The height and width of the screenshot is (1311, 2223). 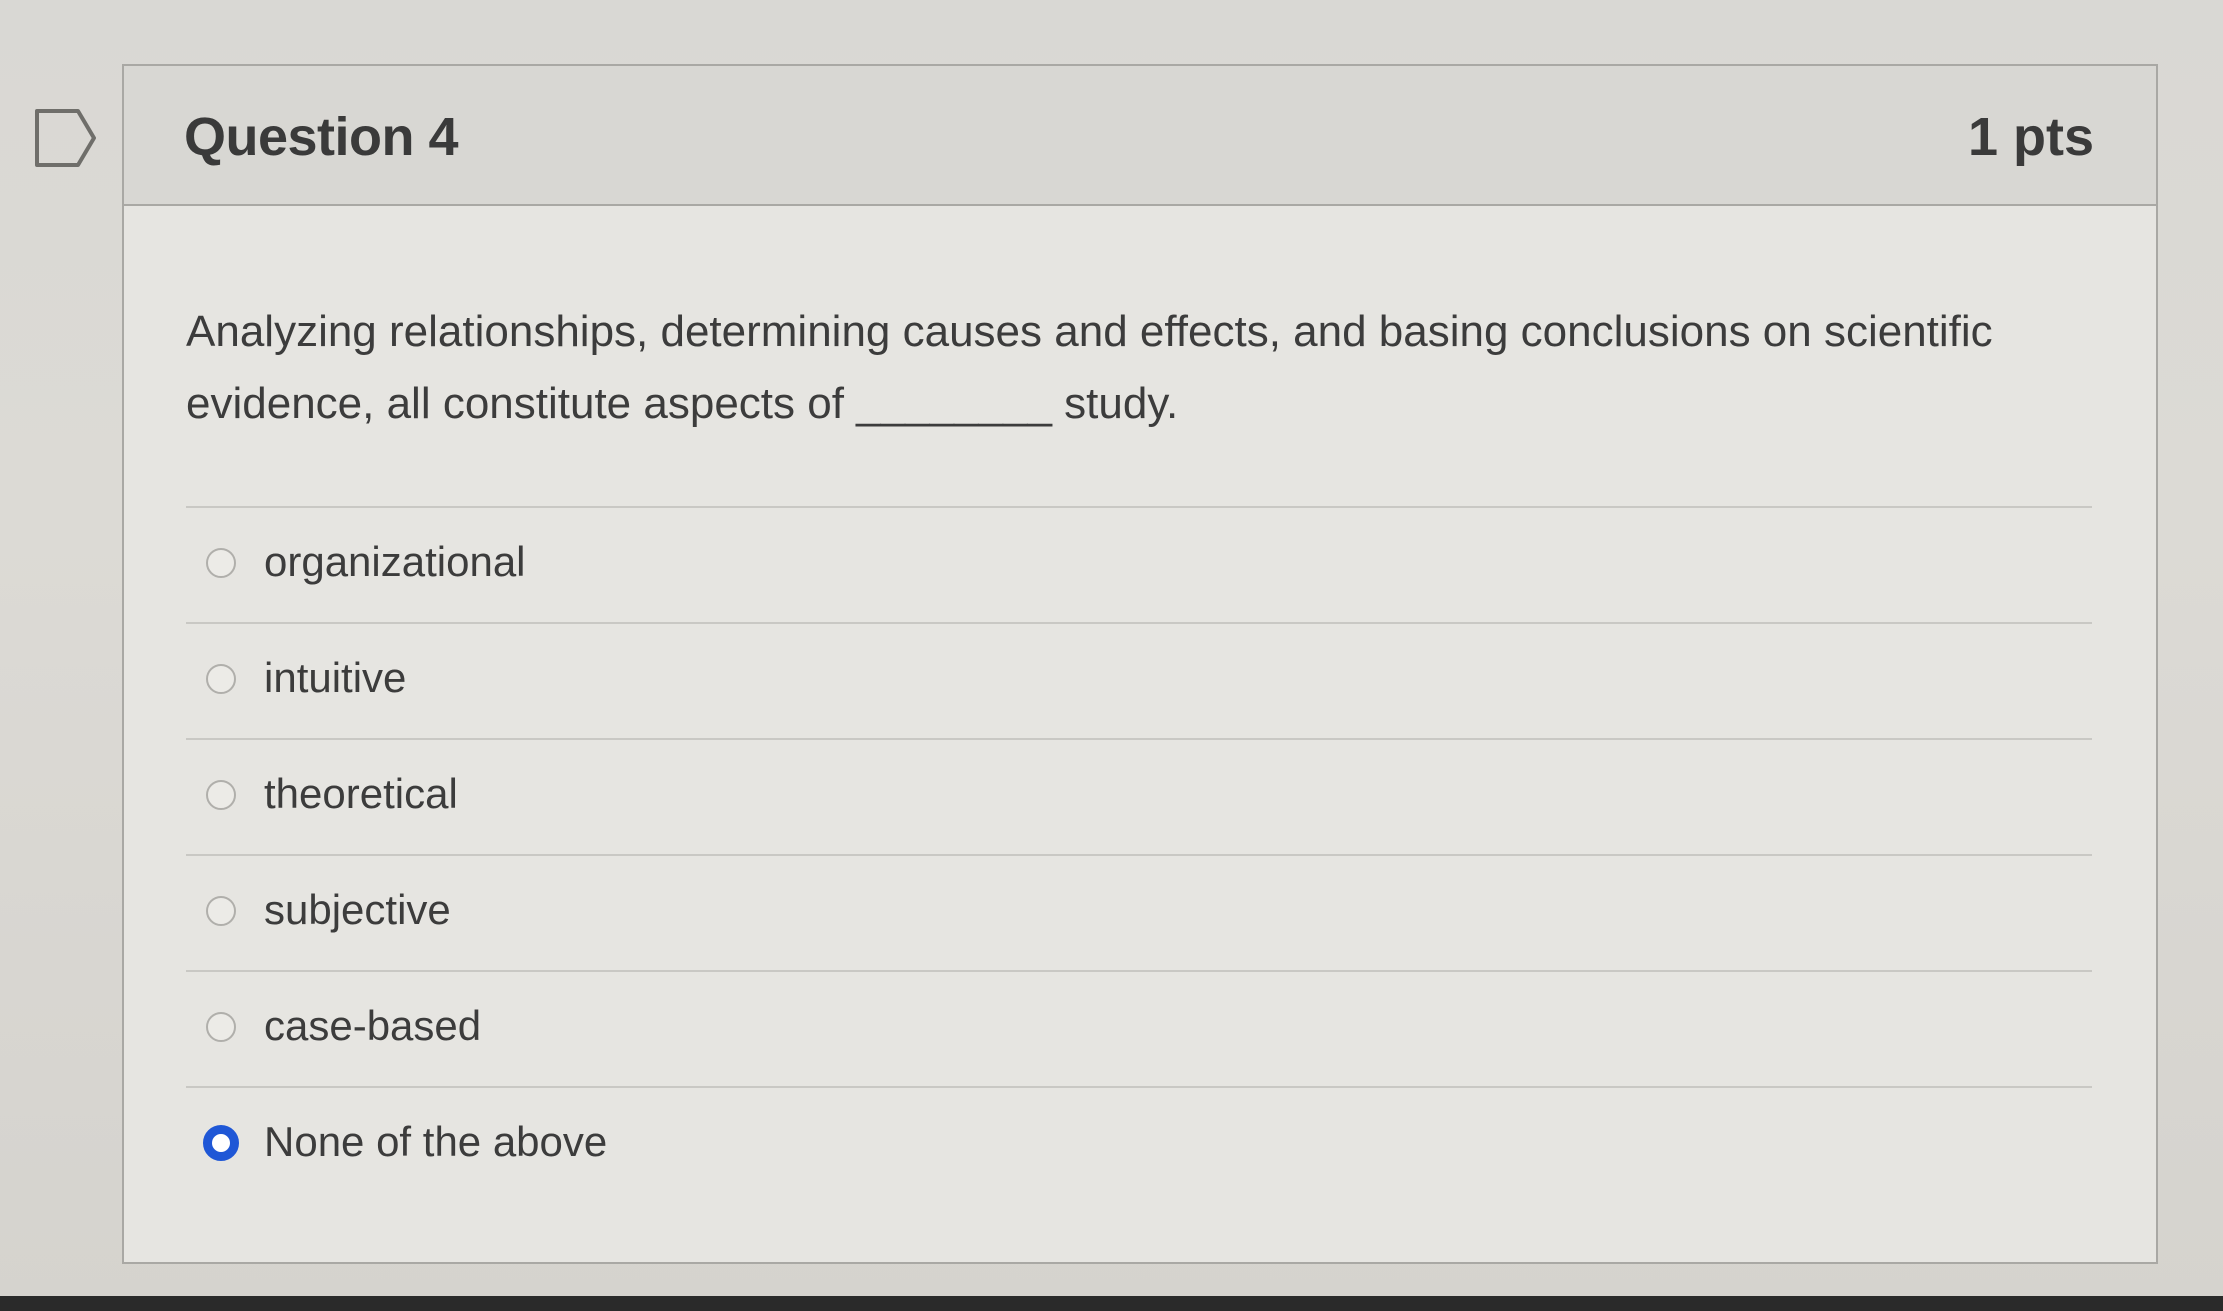 I want to click on answer-label: theoretical, so click(x=361, y=793).